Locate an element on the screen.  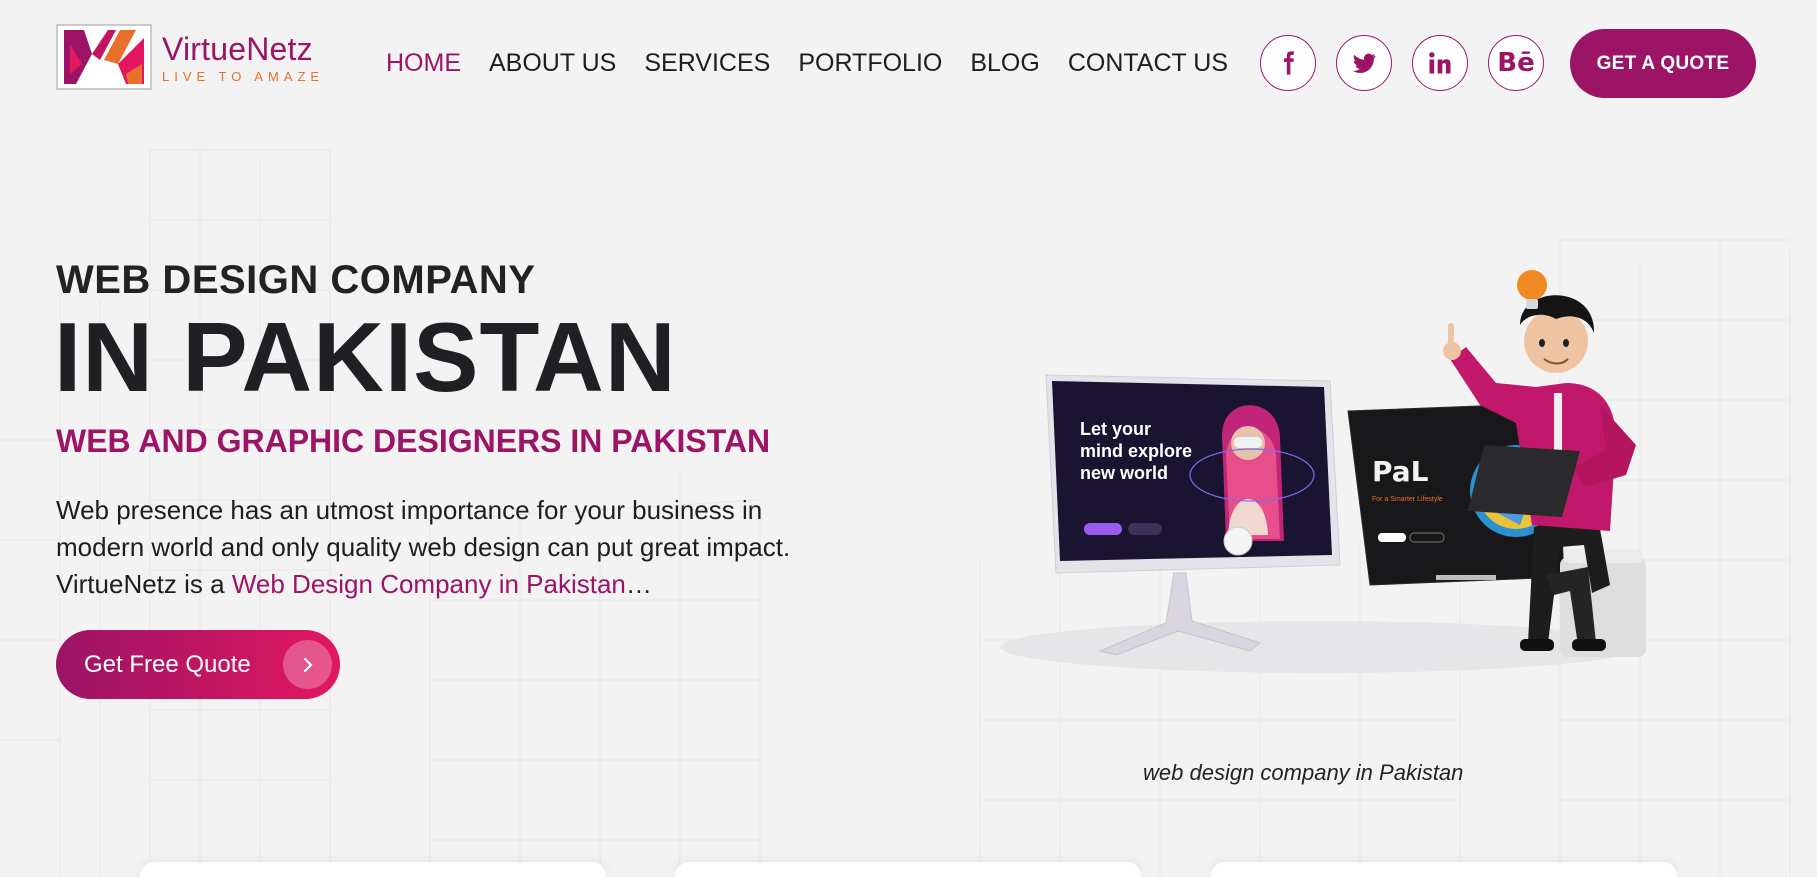
facebook-link is located at coordinates (1288, 63).